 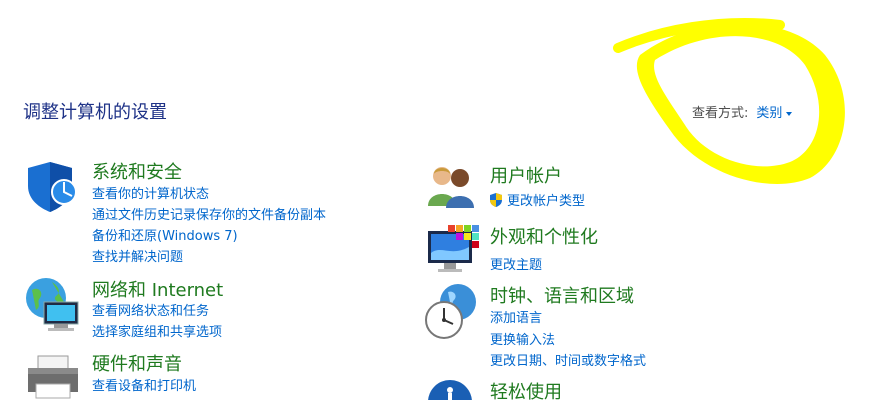 I want to click on uac-shield-icon, so click(x=496, y=200).